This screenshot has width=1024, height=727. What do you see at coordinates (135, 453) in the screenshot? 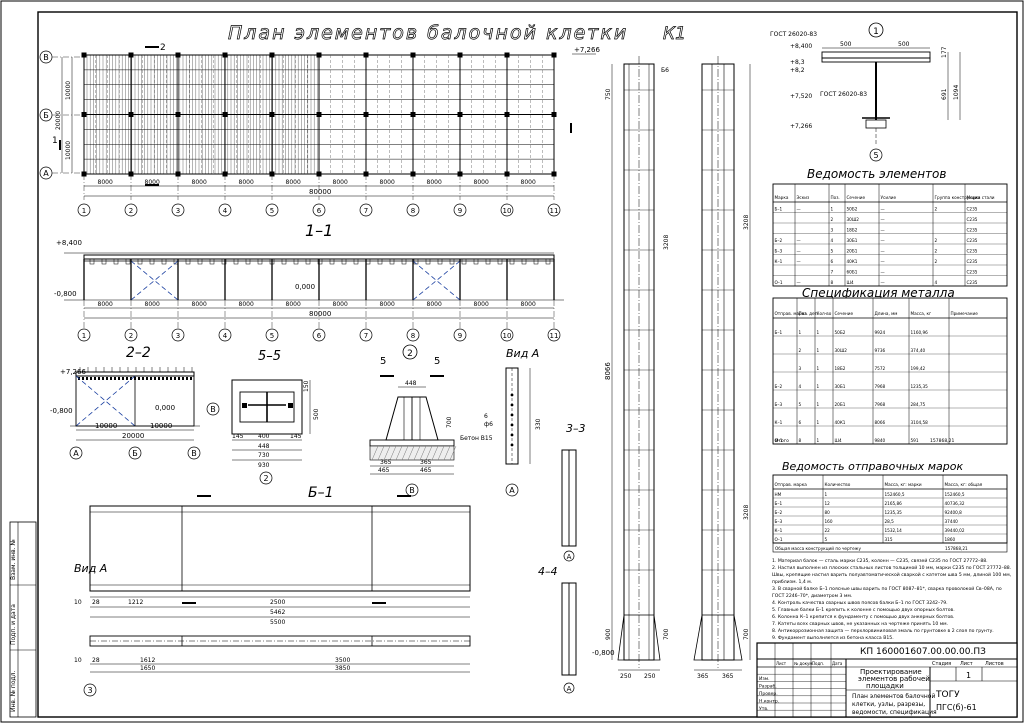
I see `axis-letter: Б` at bounding box center [135, 453].